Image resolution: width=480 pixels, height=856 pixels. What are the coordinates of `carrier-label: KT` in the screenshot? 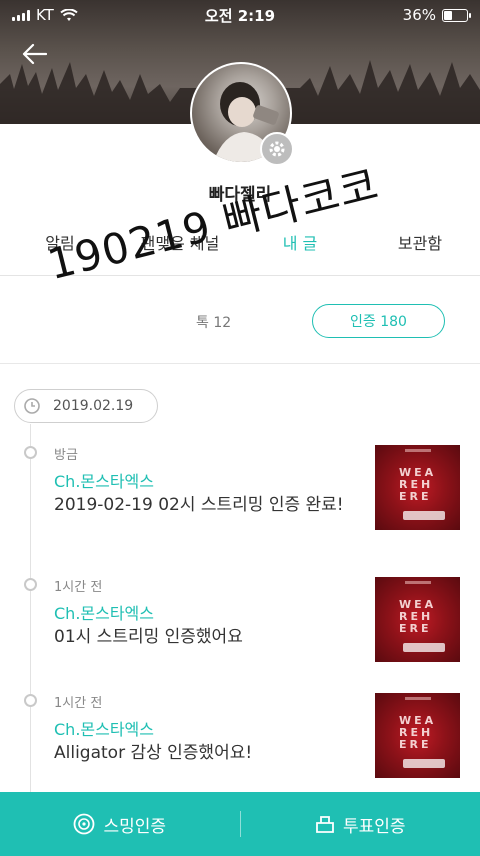 It's located at (45, 15).